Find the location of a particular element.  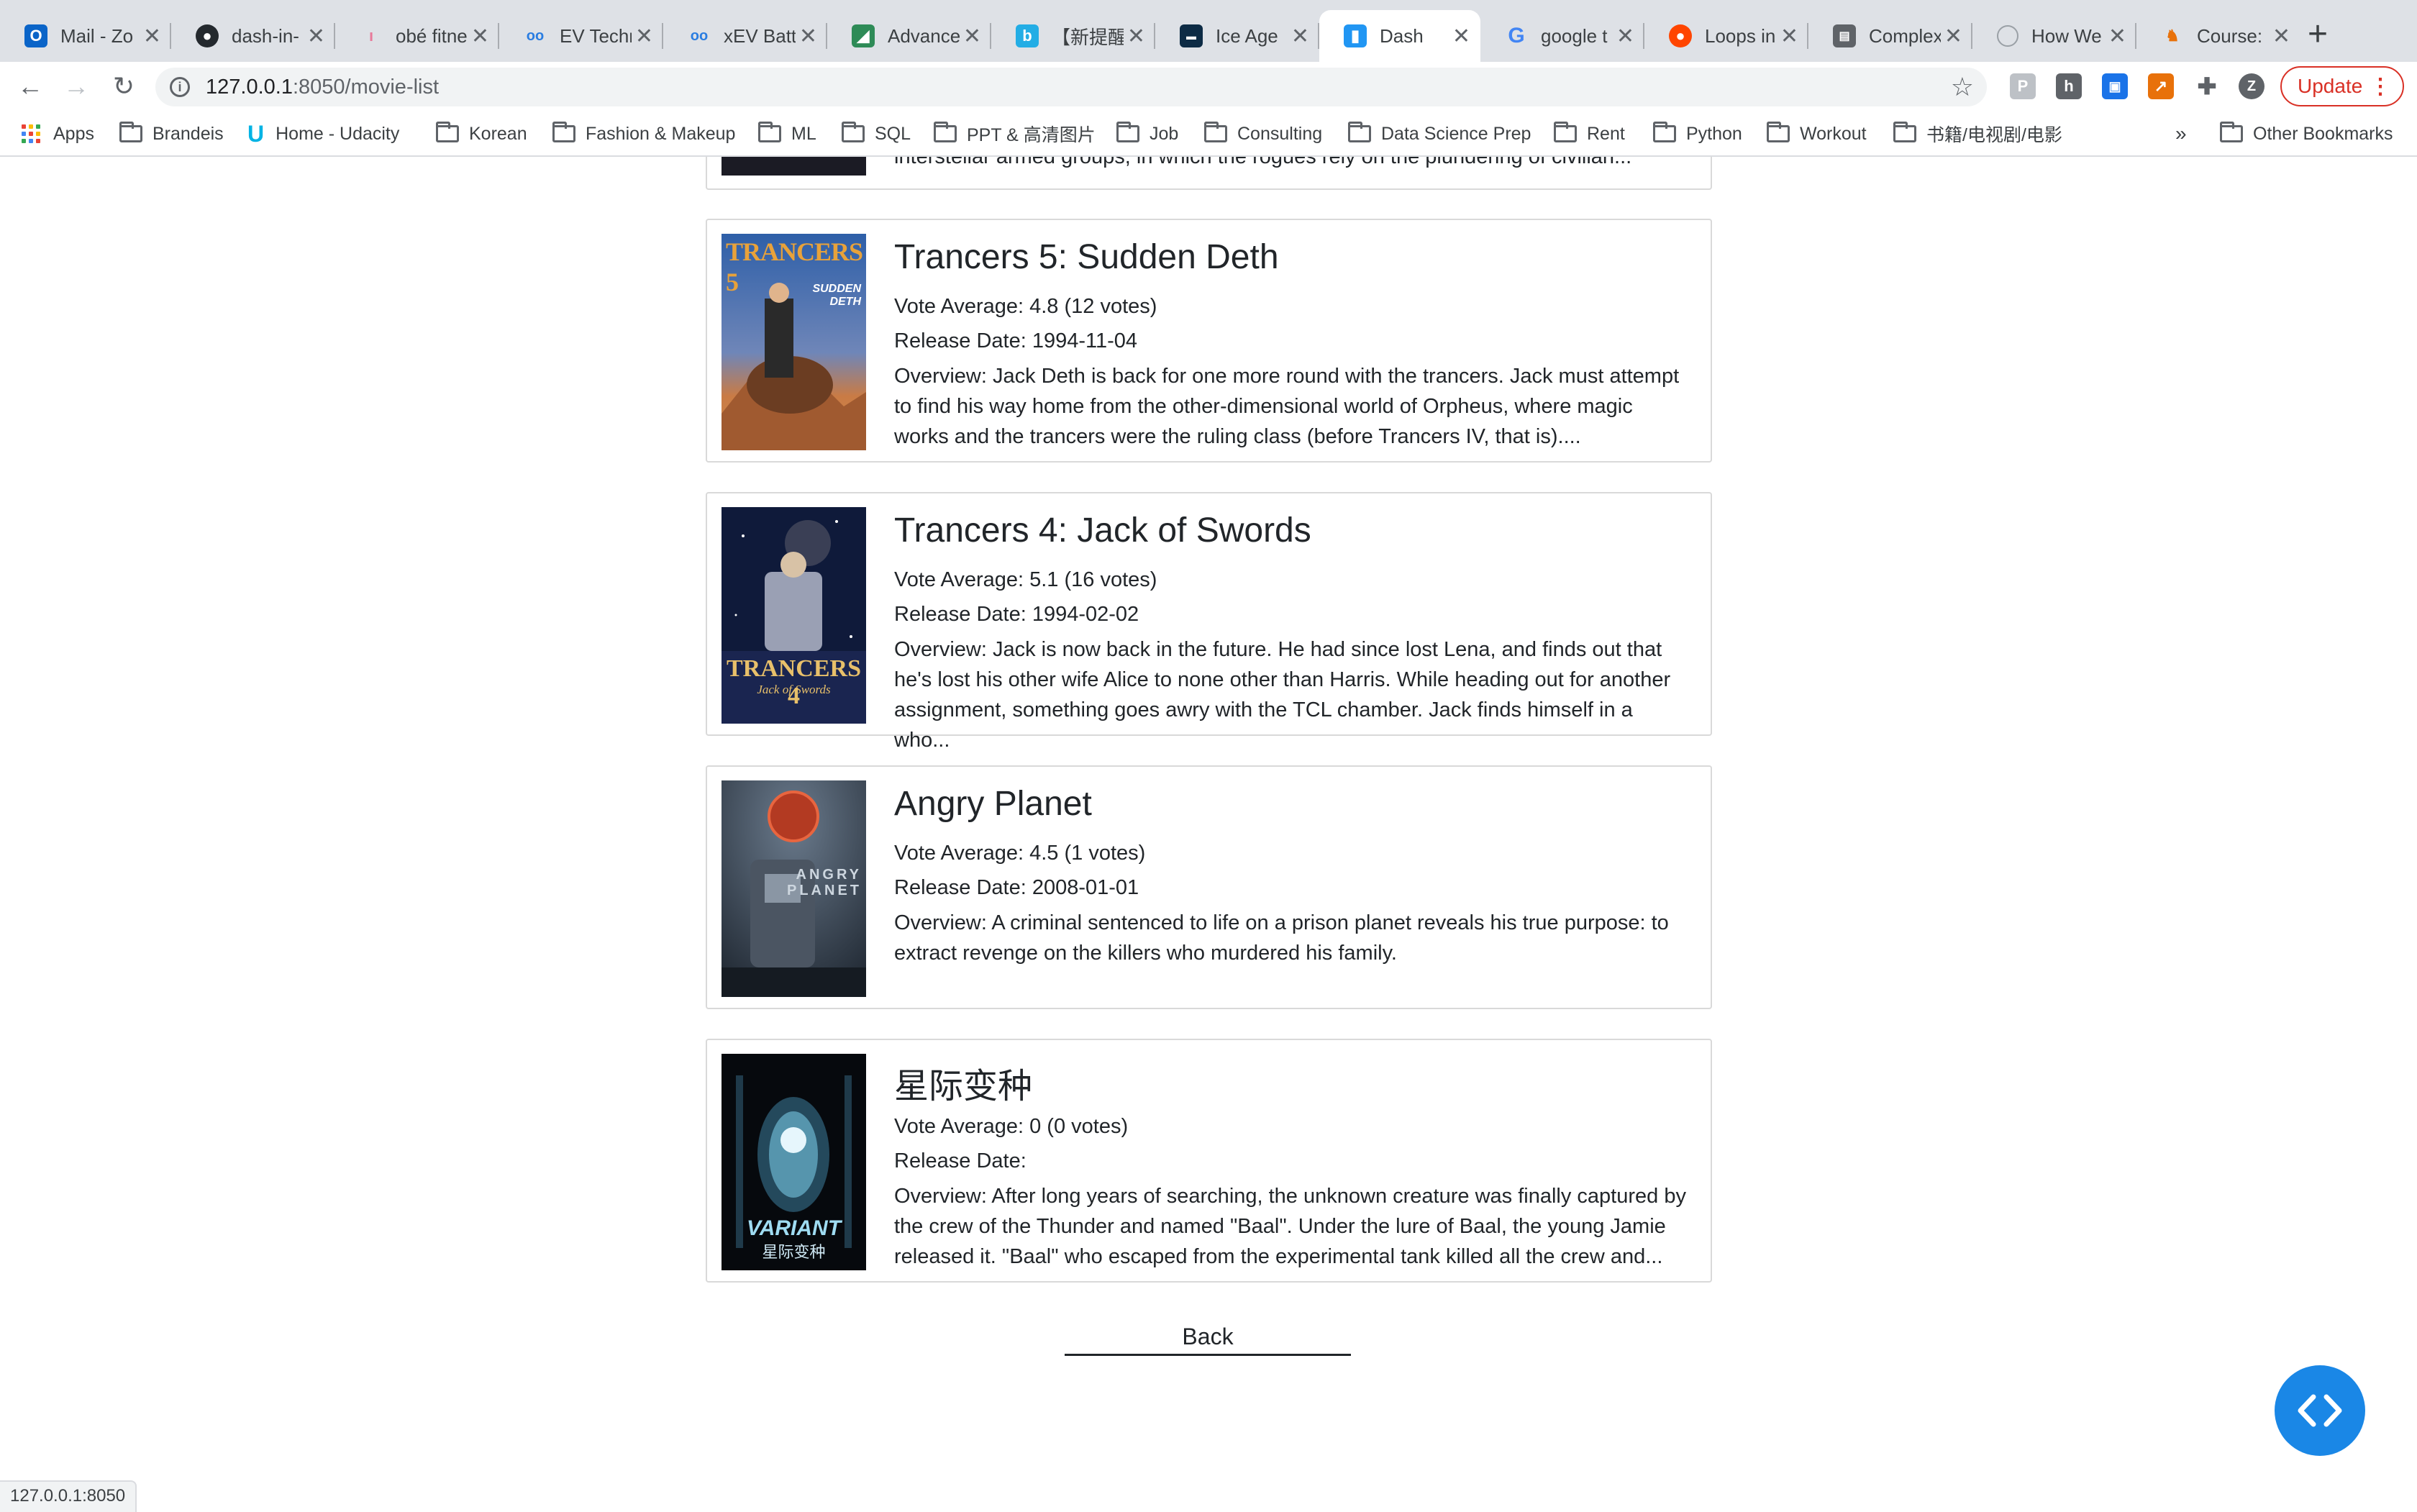

other-bookmarks: Other Bookmarks is located at coordinates (2306, 134).